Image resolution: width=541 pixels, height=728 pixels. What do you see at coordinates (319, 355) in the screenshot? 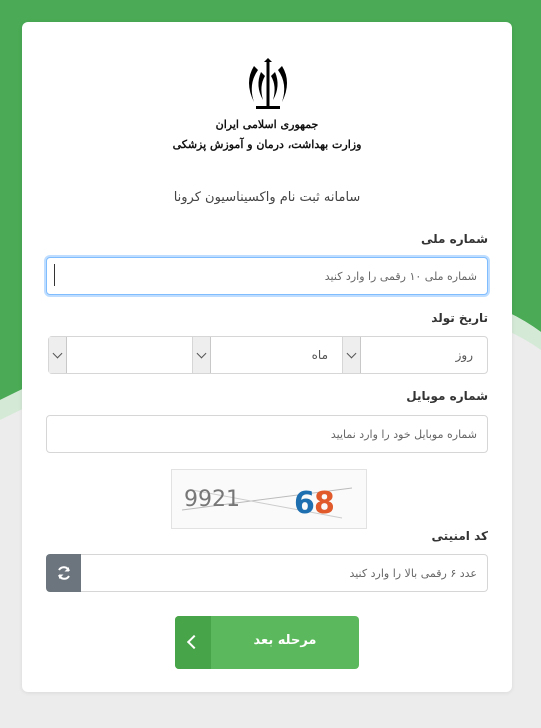
I see `birth-month-value: ماه` at bounding box center [319, 355].